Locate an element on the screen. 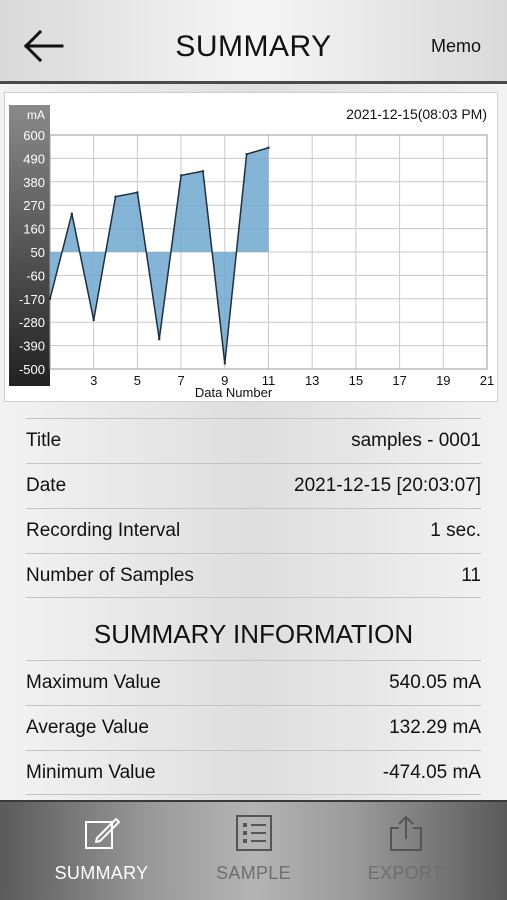 The width and height of the screenshot is (507, 900). detail-value: 1 sec. is located at coordinates (455, 530).